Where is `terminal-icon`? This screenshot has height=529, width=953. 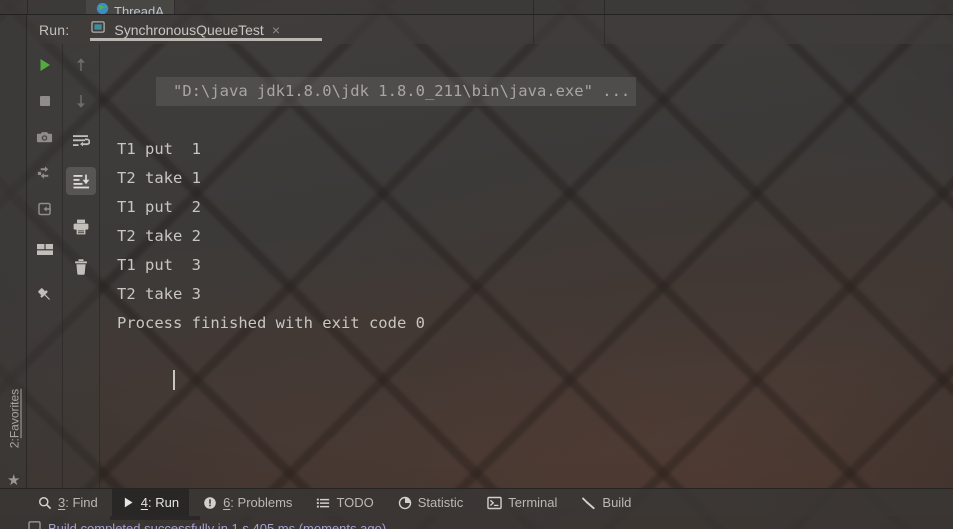 terminal-icon is located at coordinates (495, 503).